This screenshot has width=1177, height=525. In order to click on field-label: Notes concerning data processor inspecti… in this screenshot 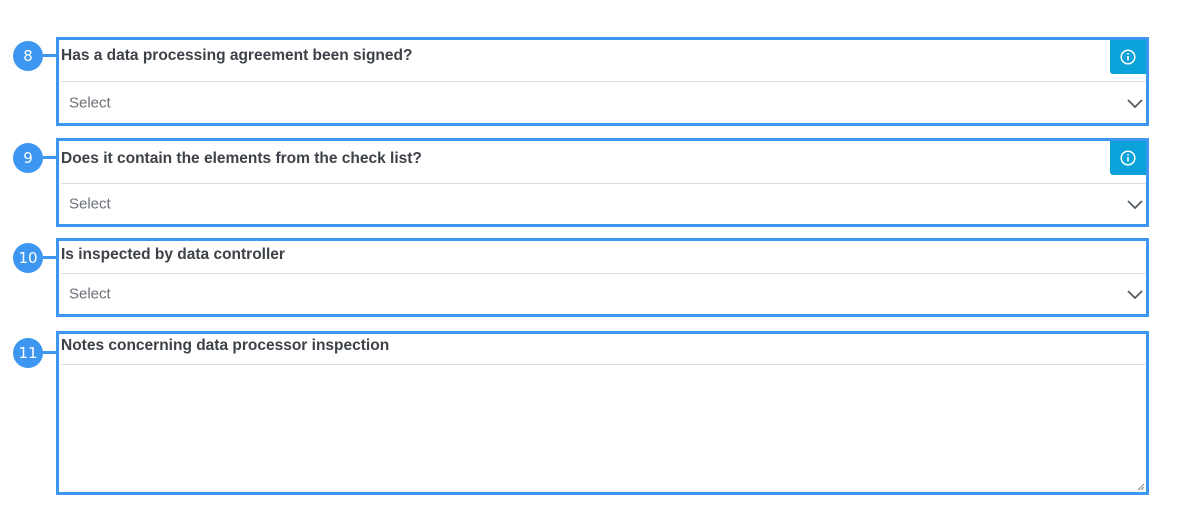, I will do `click(225, 345)`.